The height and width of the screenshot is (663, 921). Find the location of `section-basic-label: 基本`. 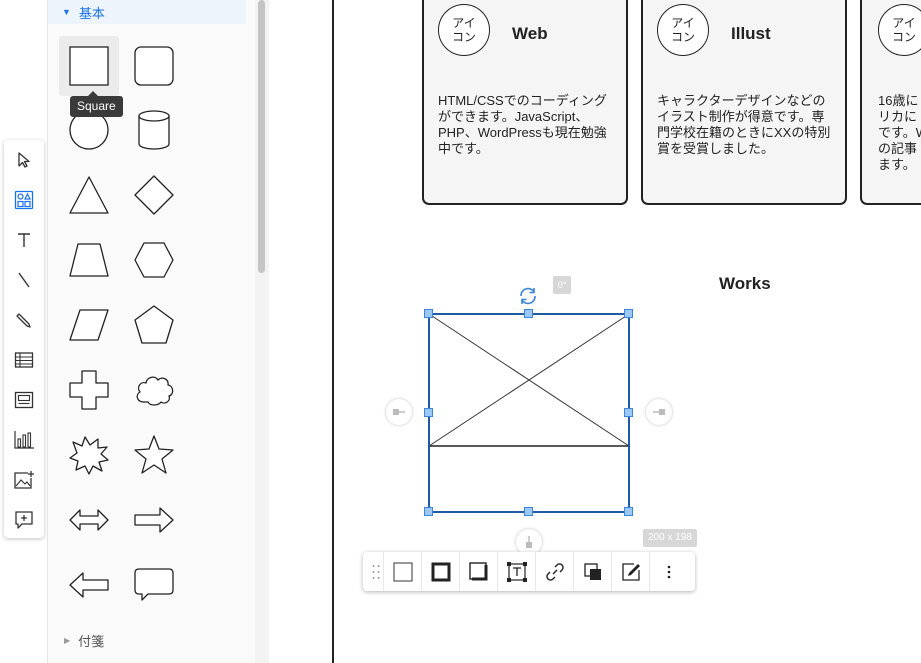

section-basic-label: 基本 is located at coordinates (91, 13).